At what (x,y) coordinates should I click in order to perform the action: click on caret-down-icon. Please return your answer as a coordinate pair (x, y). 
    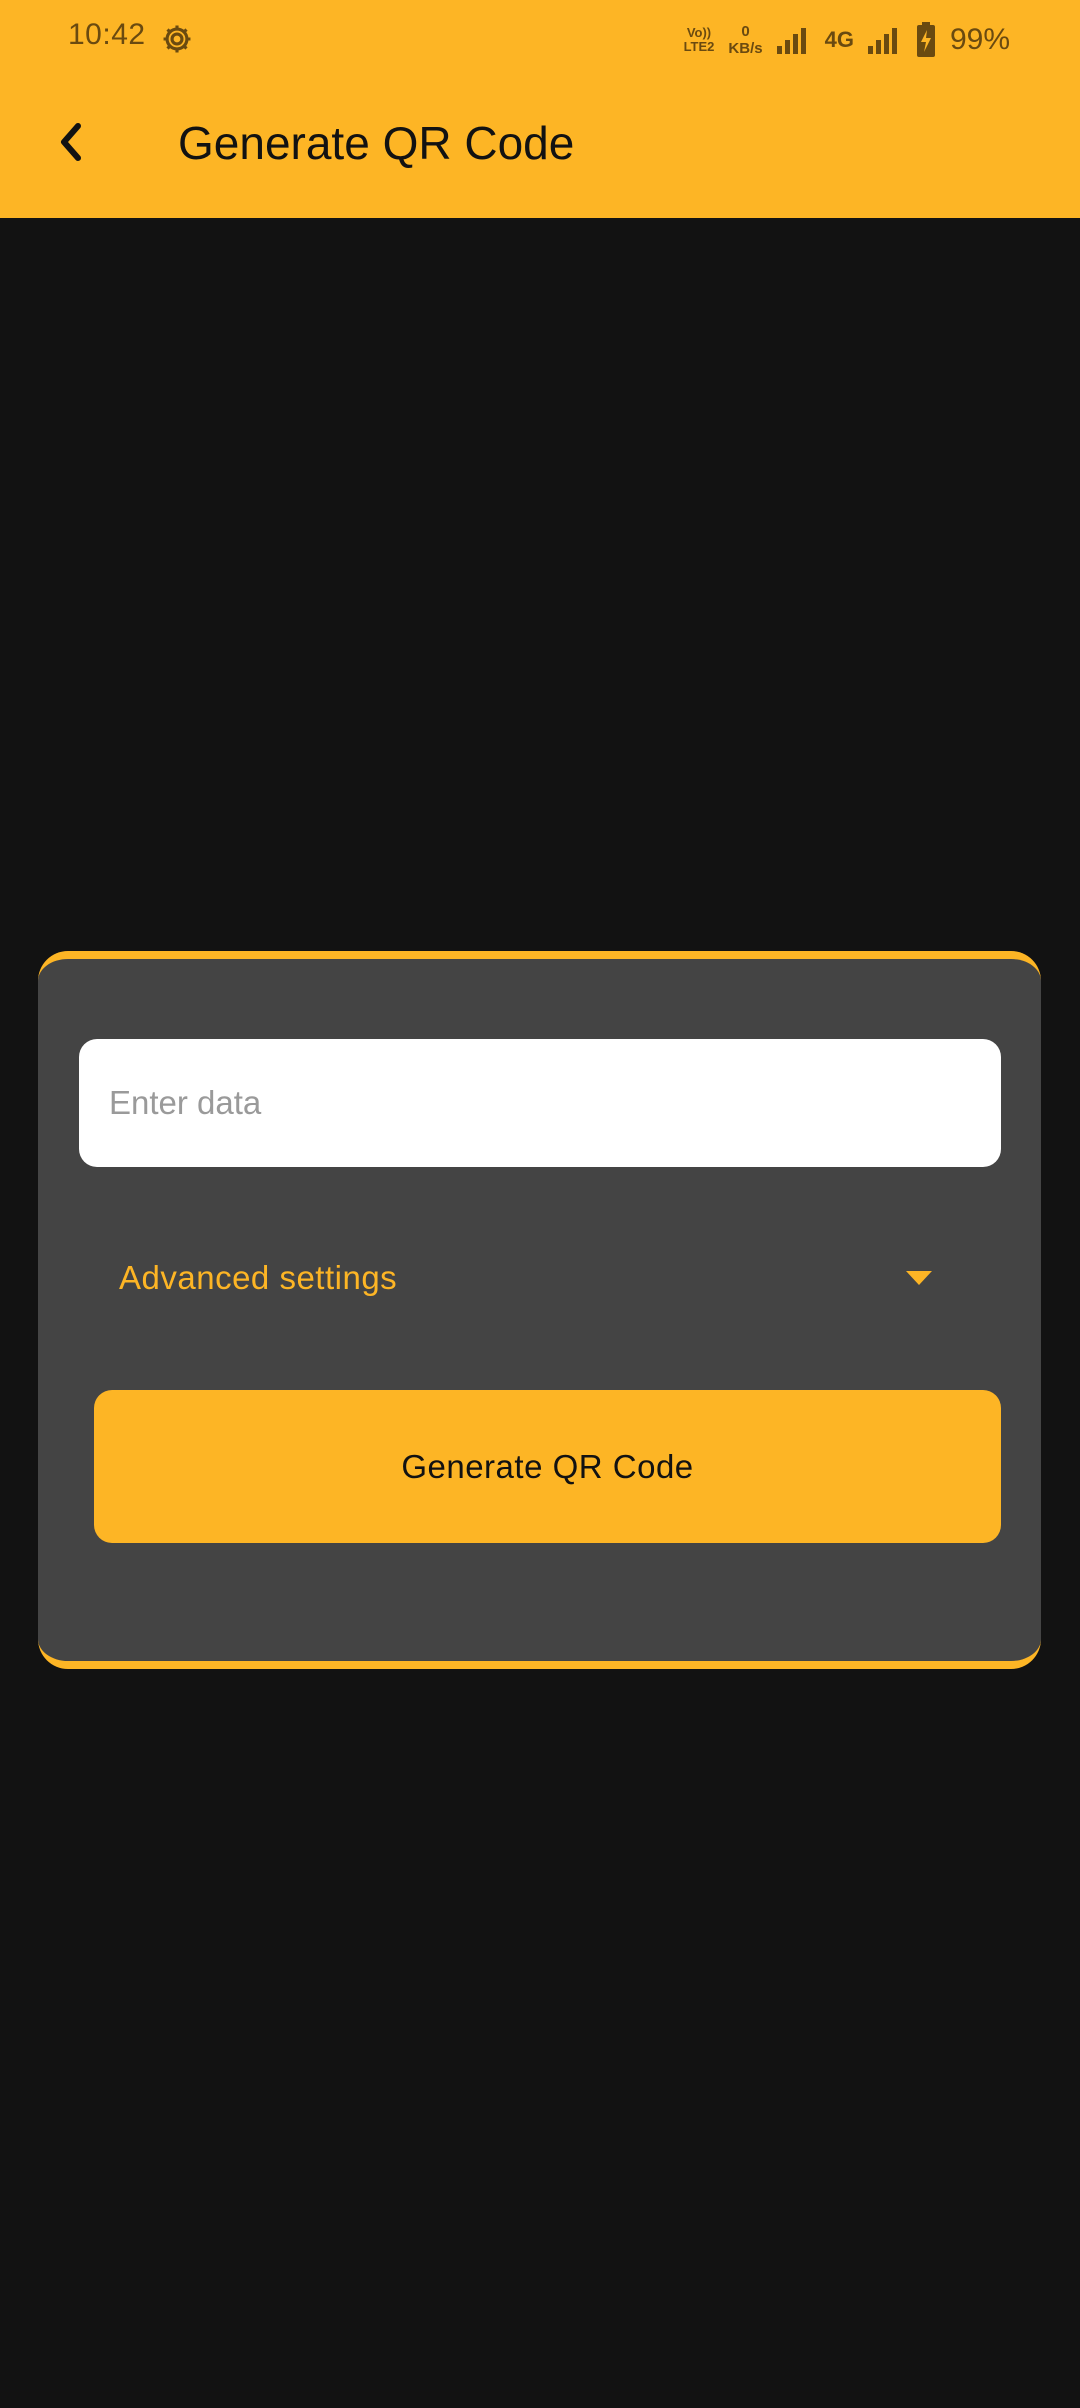
    Looking at the image, I should click on (919, 1277).